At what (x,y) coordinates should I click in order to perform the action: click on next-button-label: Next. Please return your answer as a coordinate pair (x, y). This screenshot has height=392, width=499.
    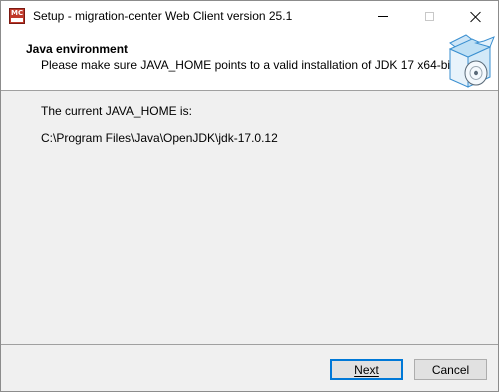
    Looking at the image, I should click on (366, 369).